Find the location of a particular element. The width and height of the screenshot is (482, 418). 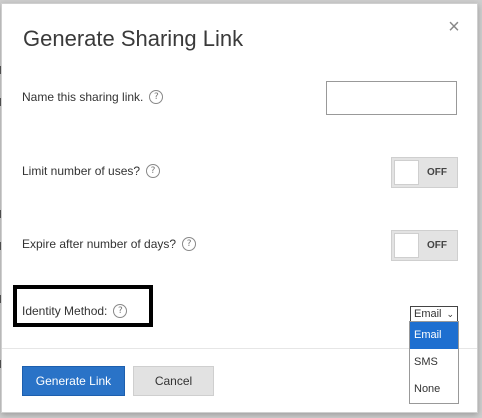

identity-method-select: Email ⌄ is located at coordinates (434, 314).